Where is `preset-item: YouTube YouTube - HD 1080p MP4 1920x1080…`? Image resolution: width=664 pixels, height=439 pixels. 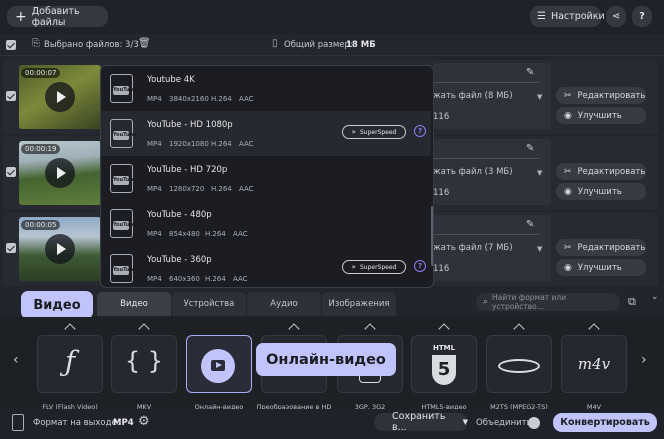 preset-item: YouTube YouTube - HD 1080p MP4 1920x1080… is located at coordinates (266, 133).